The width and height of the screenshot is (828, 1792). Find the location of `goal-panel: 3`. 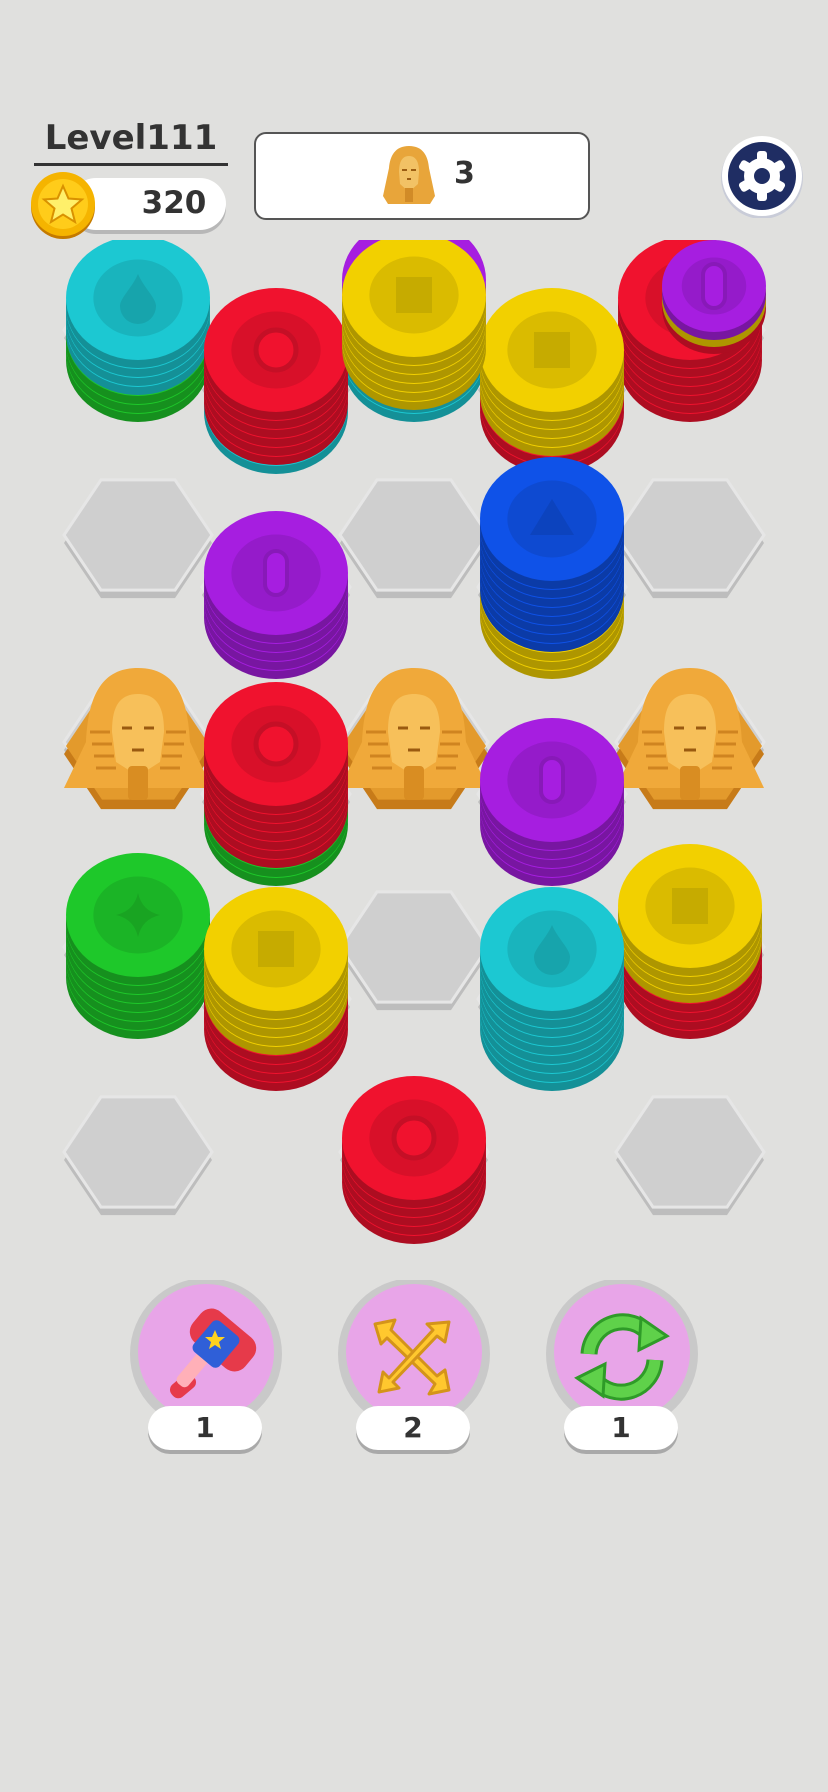

goal-panel: 3 is located at coordinates (422, 176).